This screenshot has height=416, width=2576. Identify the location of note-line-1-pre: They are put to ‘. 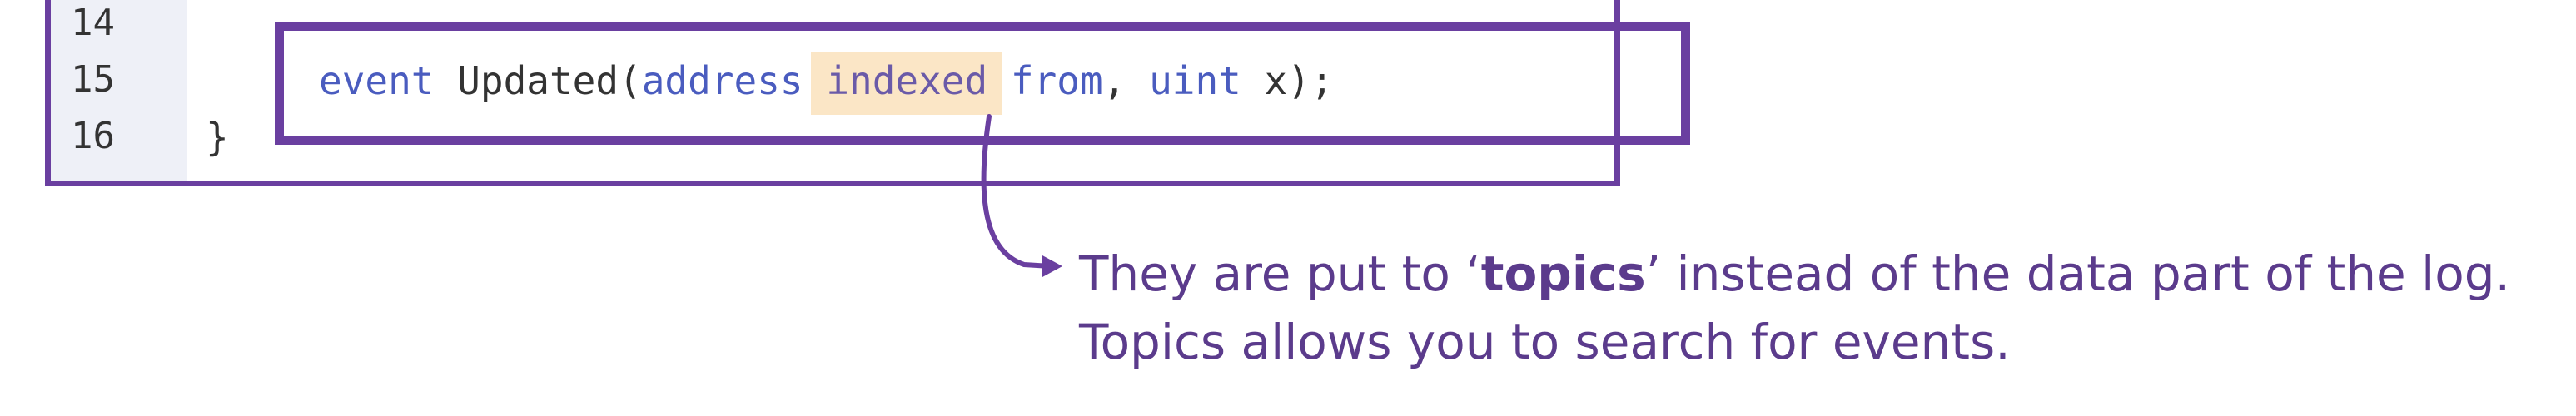
(1280, 273).